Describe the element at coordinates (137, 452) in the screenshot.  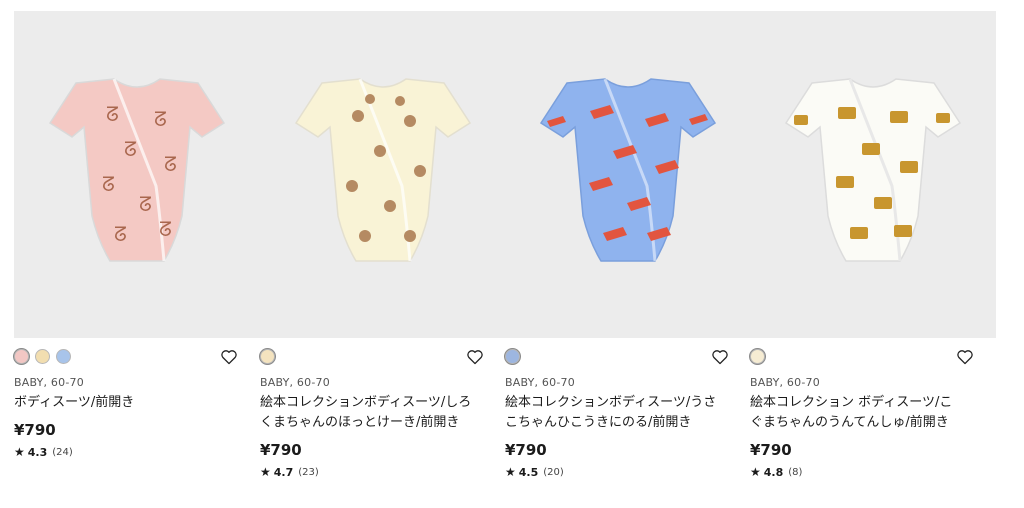
I see `product-rating: ★ 4.3 (24)` at that location.